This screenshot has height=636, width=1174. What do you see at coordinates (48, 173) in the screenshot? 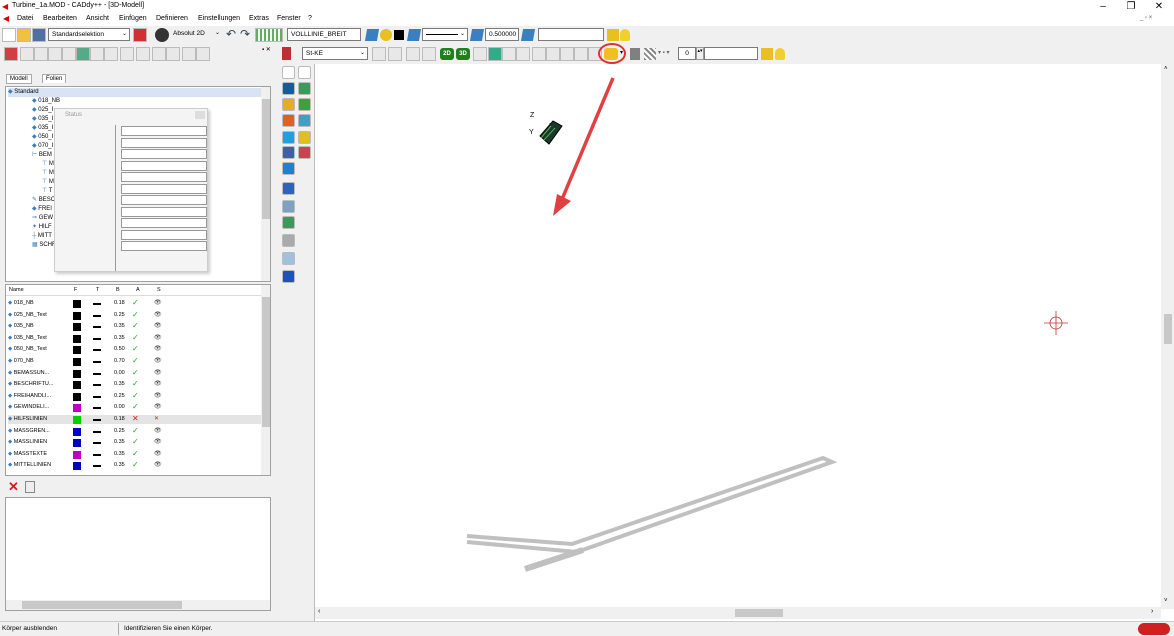
I see `tree-item: ⊤ M` at bounding box center [48, 173].